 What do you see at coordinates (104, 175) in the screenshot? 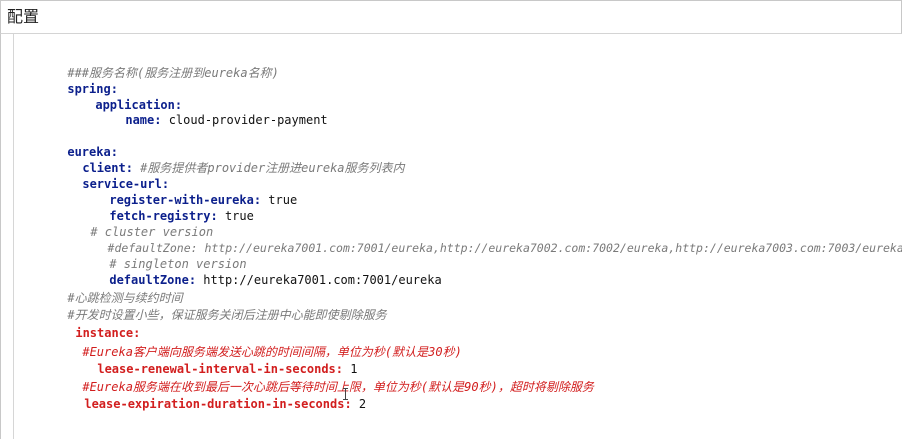
I see `code-line-7: service-url:` at bounding box center [104, 175].